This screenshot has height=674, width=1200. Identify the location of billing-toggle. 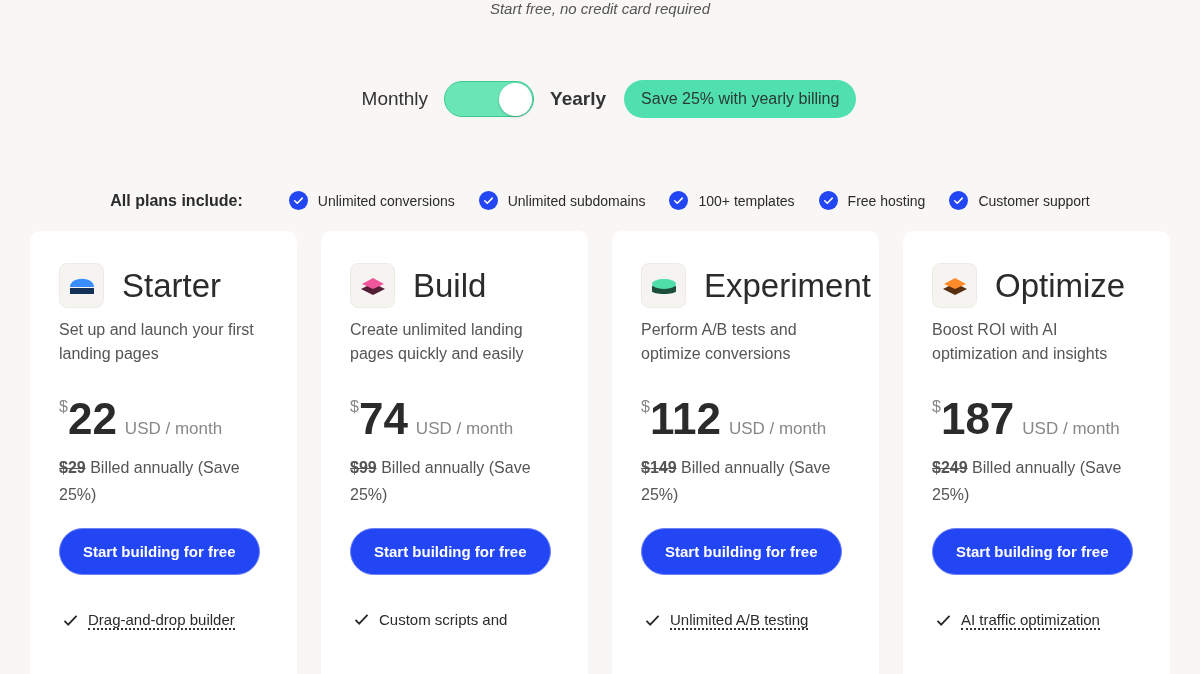
(489, 99).